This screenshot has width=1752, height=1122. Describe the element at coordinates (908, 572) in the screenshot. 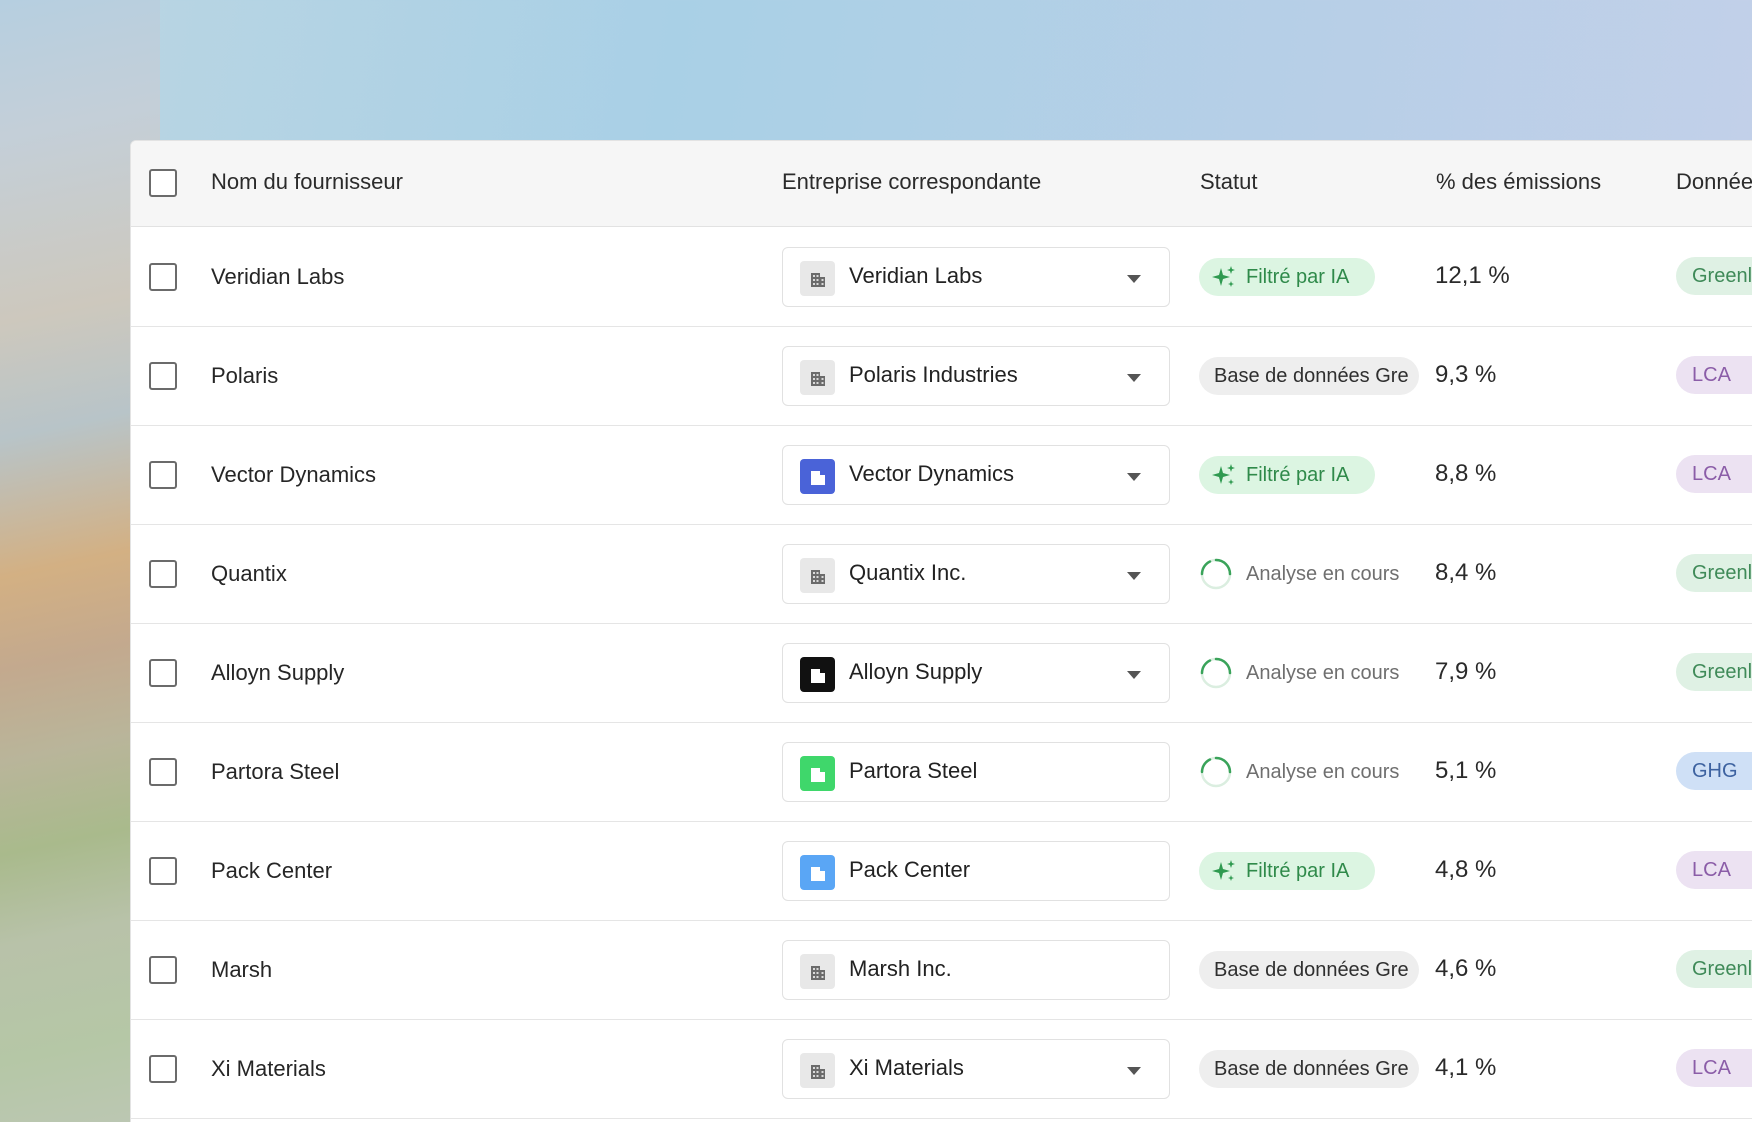

I see `company-name: Quantix Inc.` at that location.